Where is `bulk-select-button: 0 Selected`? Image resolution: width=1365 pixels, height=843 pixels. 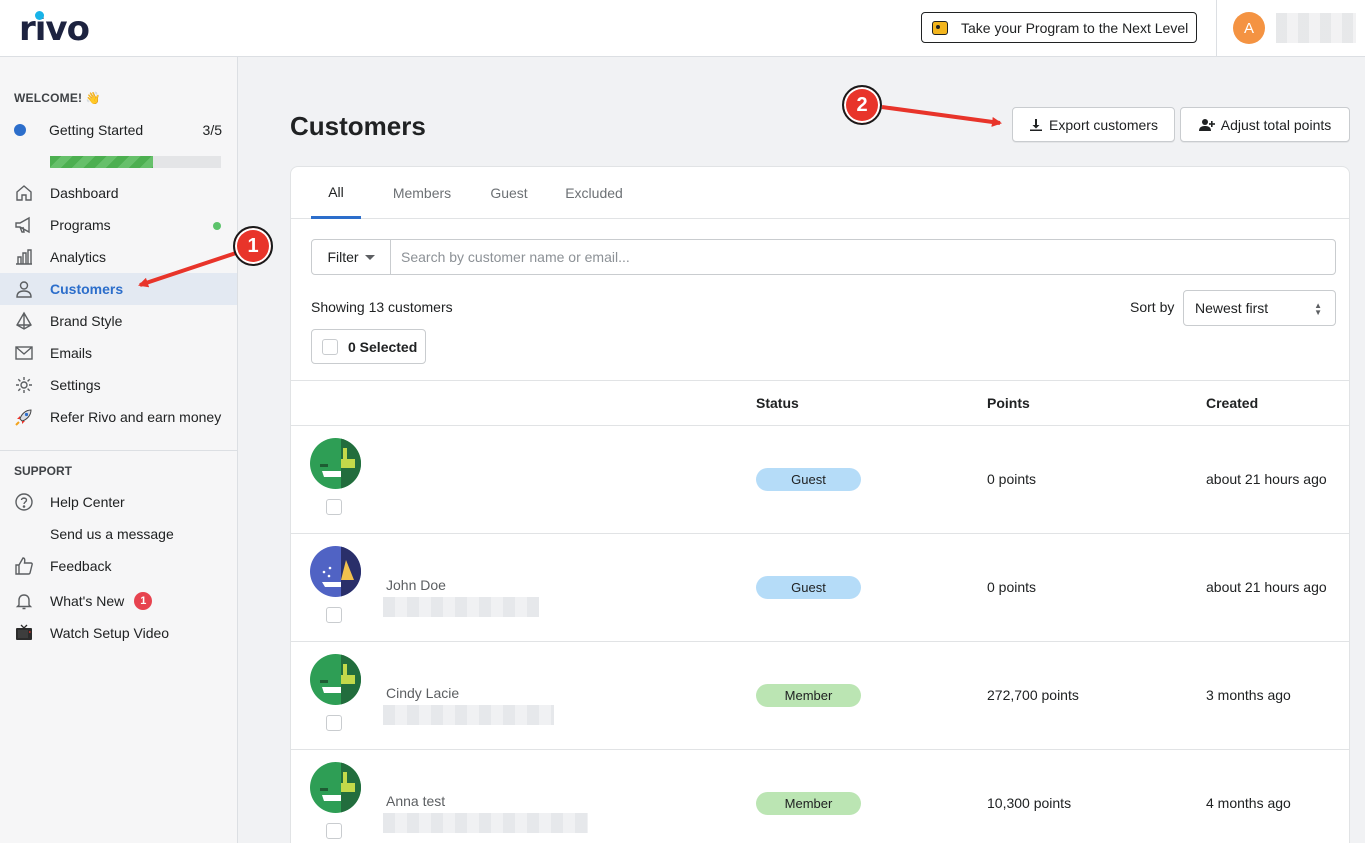 bulk-select-button: 0 Selected is located at coordinates (368, 346).